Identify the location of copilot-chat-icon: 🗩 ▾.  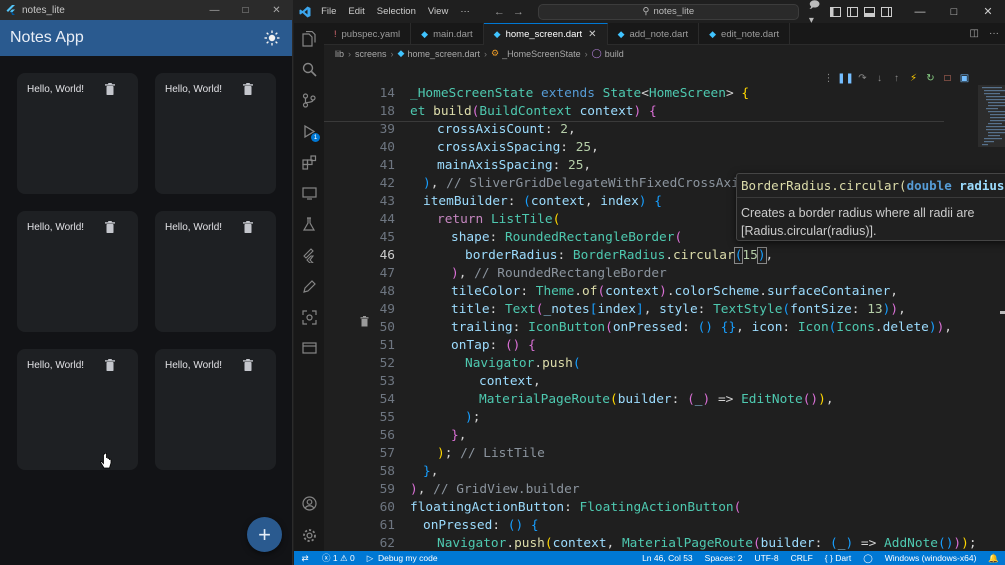
(818, 13).